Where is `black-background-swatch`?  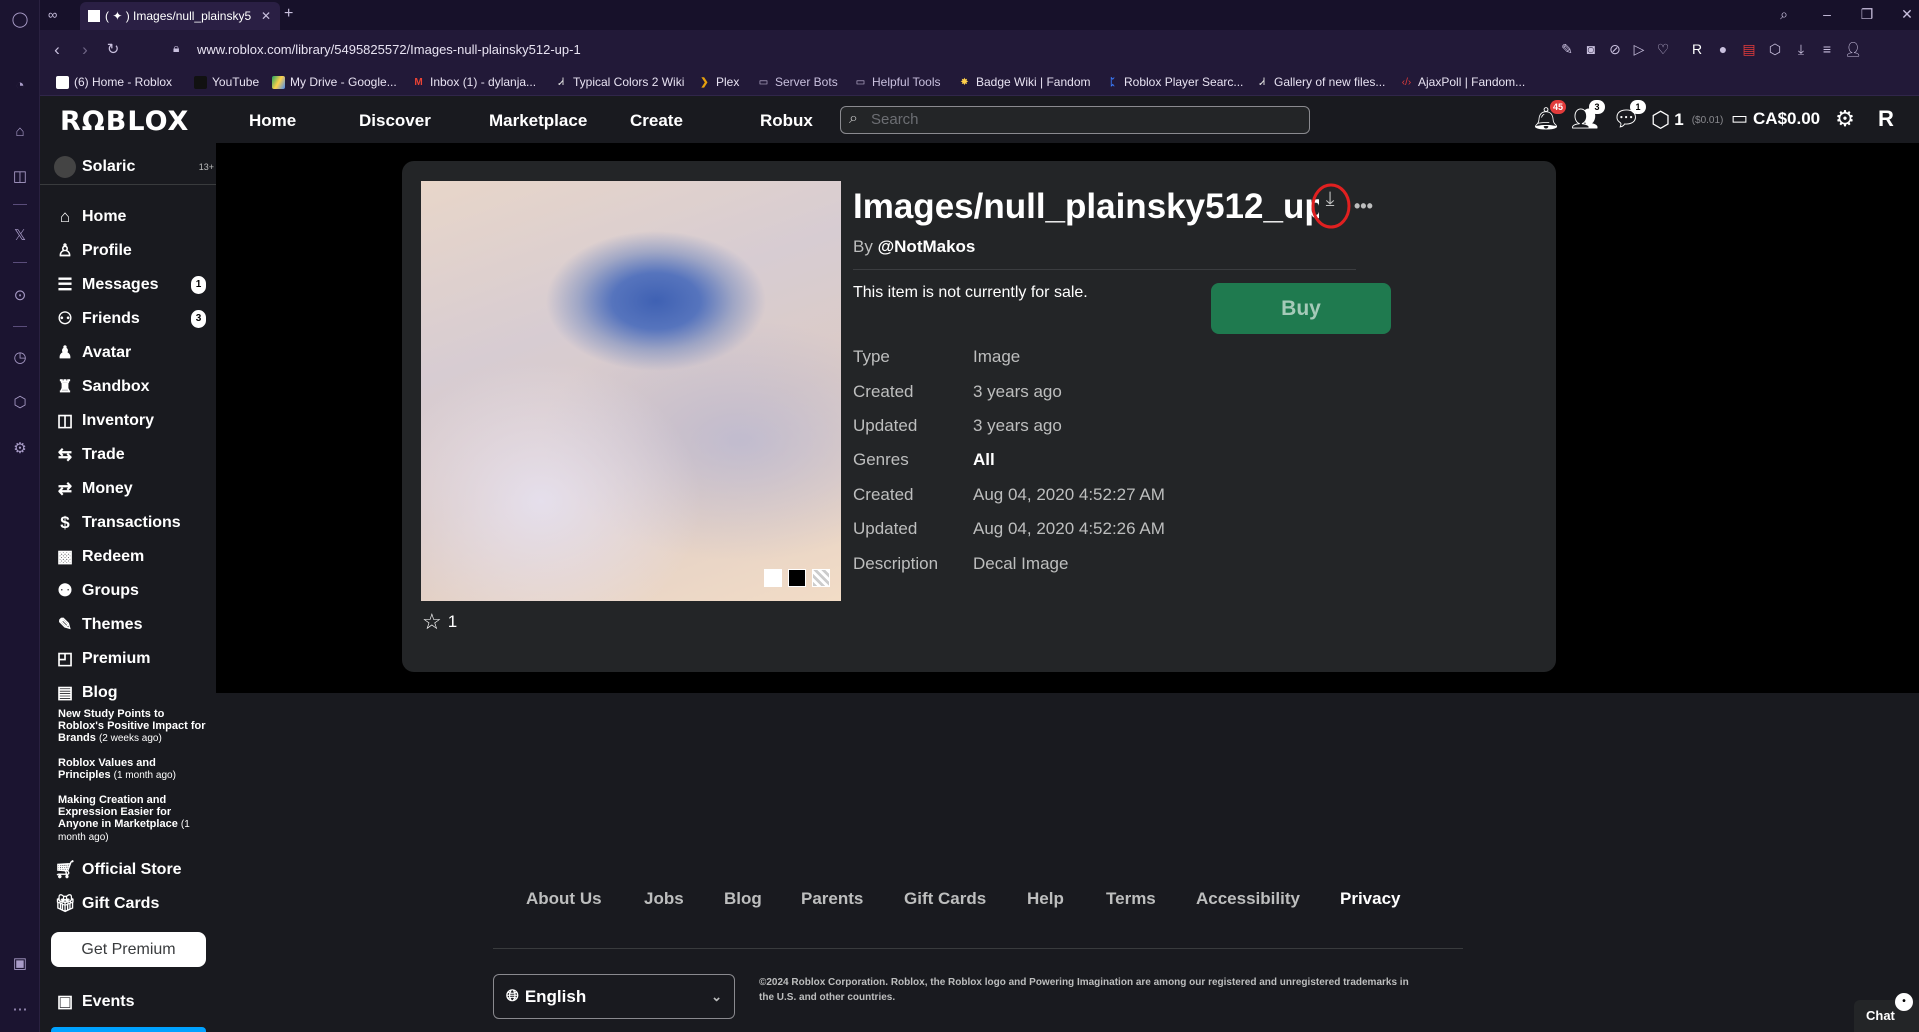 black-background-swatch is located at coordinates (797, 578).